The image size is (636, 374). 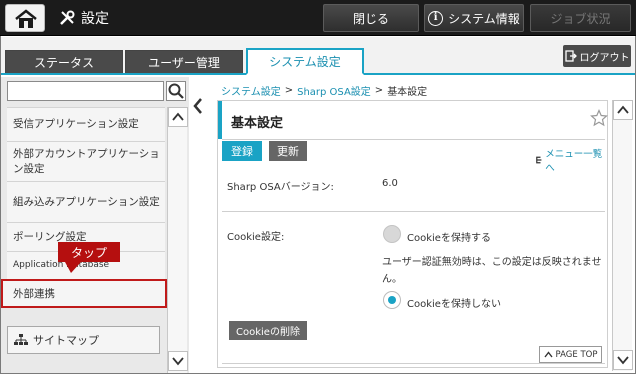 I want to click on cookie-delete-button: Cookieの削除, so click(x=268, y=330).